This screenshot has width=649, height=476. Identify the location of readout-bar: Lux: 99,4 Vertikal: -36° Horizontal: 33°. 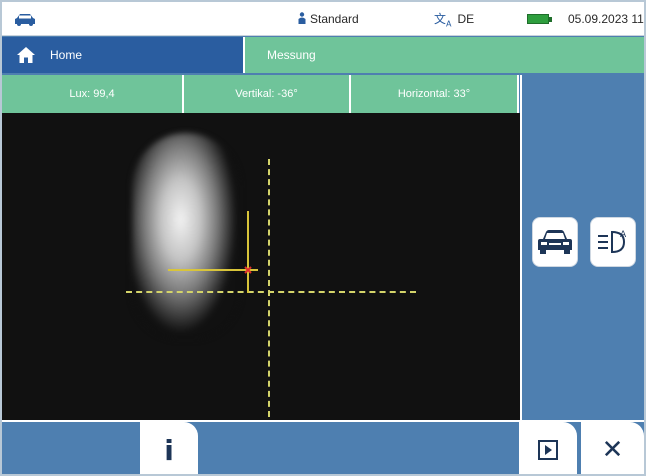
(261, 94).